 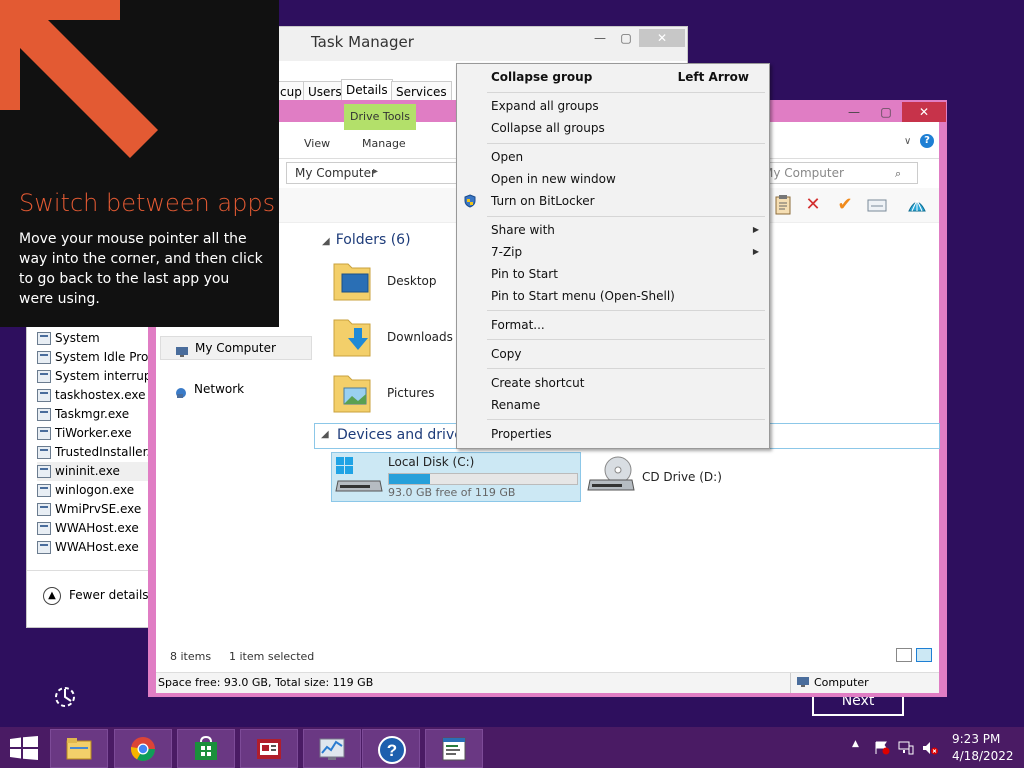 I want to click on task-manager-footer: ▲ Fewer details, so click(x=88, y=598).